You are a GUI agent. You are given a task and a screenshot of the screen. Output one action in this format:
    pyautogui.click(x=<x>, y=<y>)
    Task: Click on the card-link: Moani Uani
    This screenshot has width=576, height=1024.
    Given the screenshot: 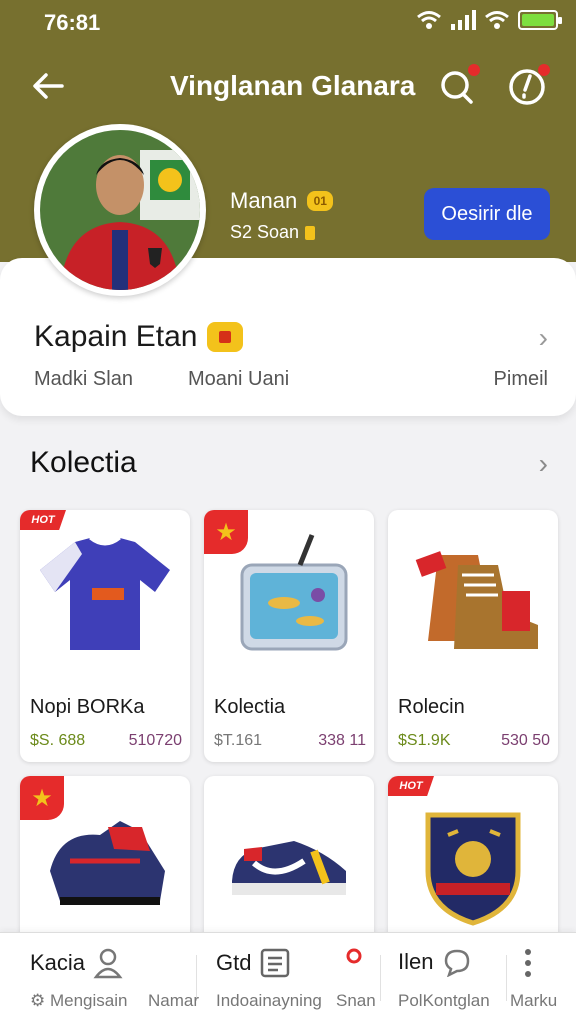 What is the action you would take?
    pyautogui.click(x=238, y=379)
    